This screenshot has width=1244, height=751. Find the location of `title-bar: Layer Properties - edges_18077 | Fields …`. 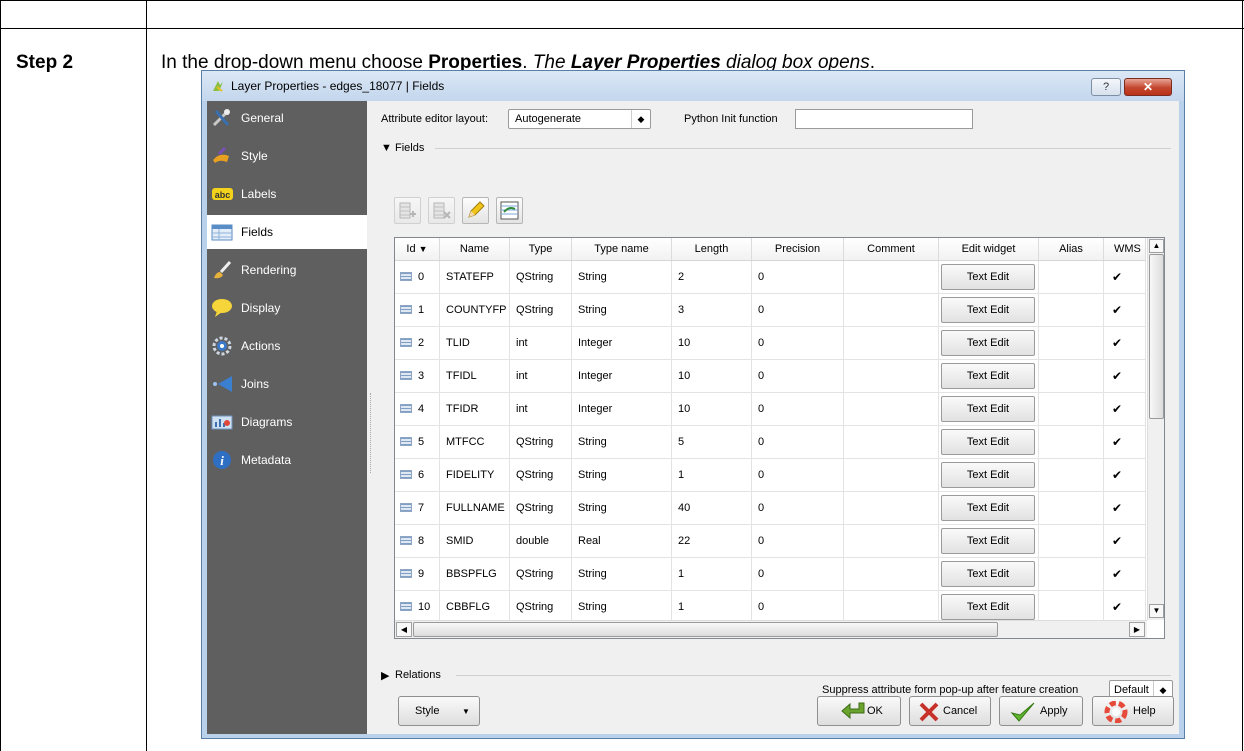

title-bar: Layer Properties - edges_18077 | Fields … is located at coordinates (693, 86).